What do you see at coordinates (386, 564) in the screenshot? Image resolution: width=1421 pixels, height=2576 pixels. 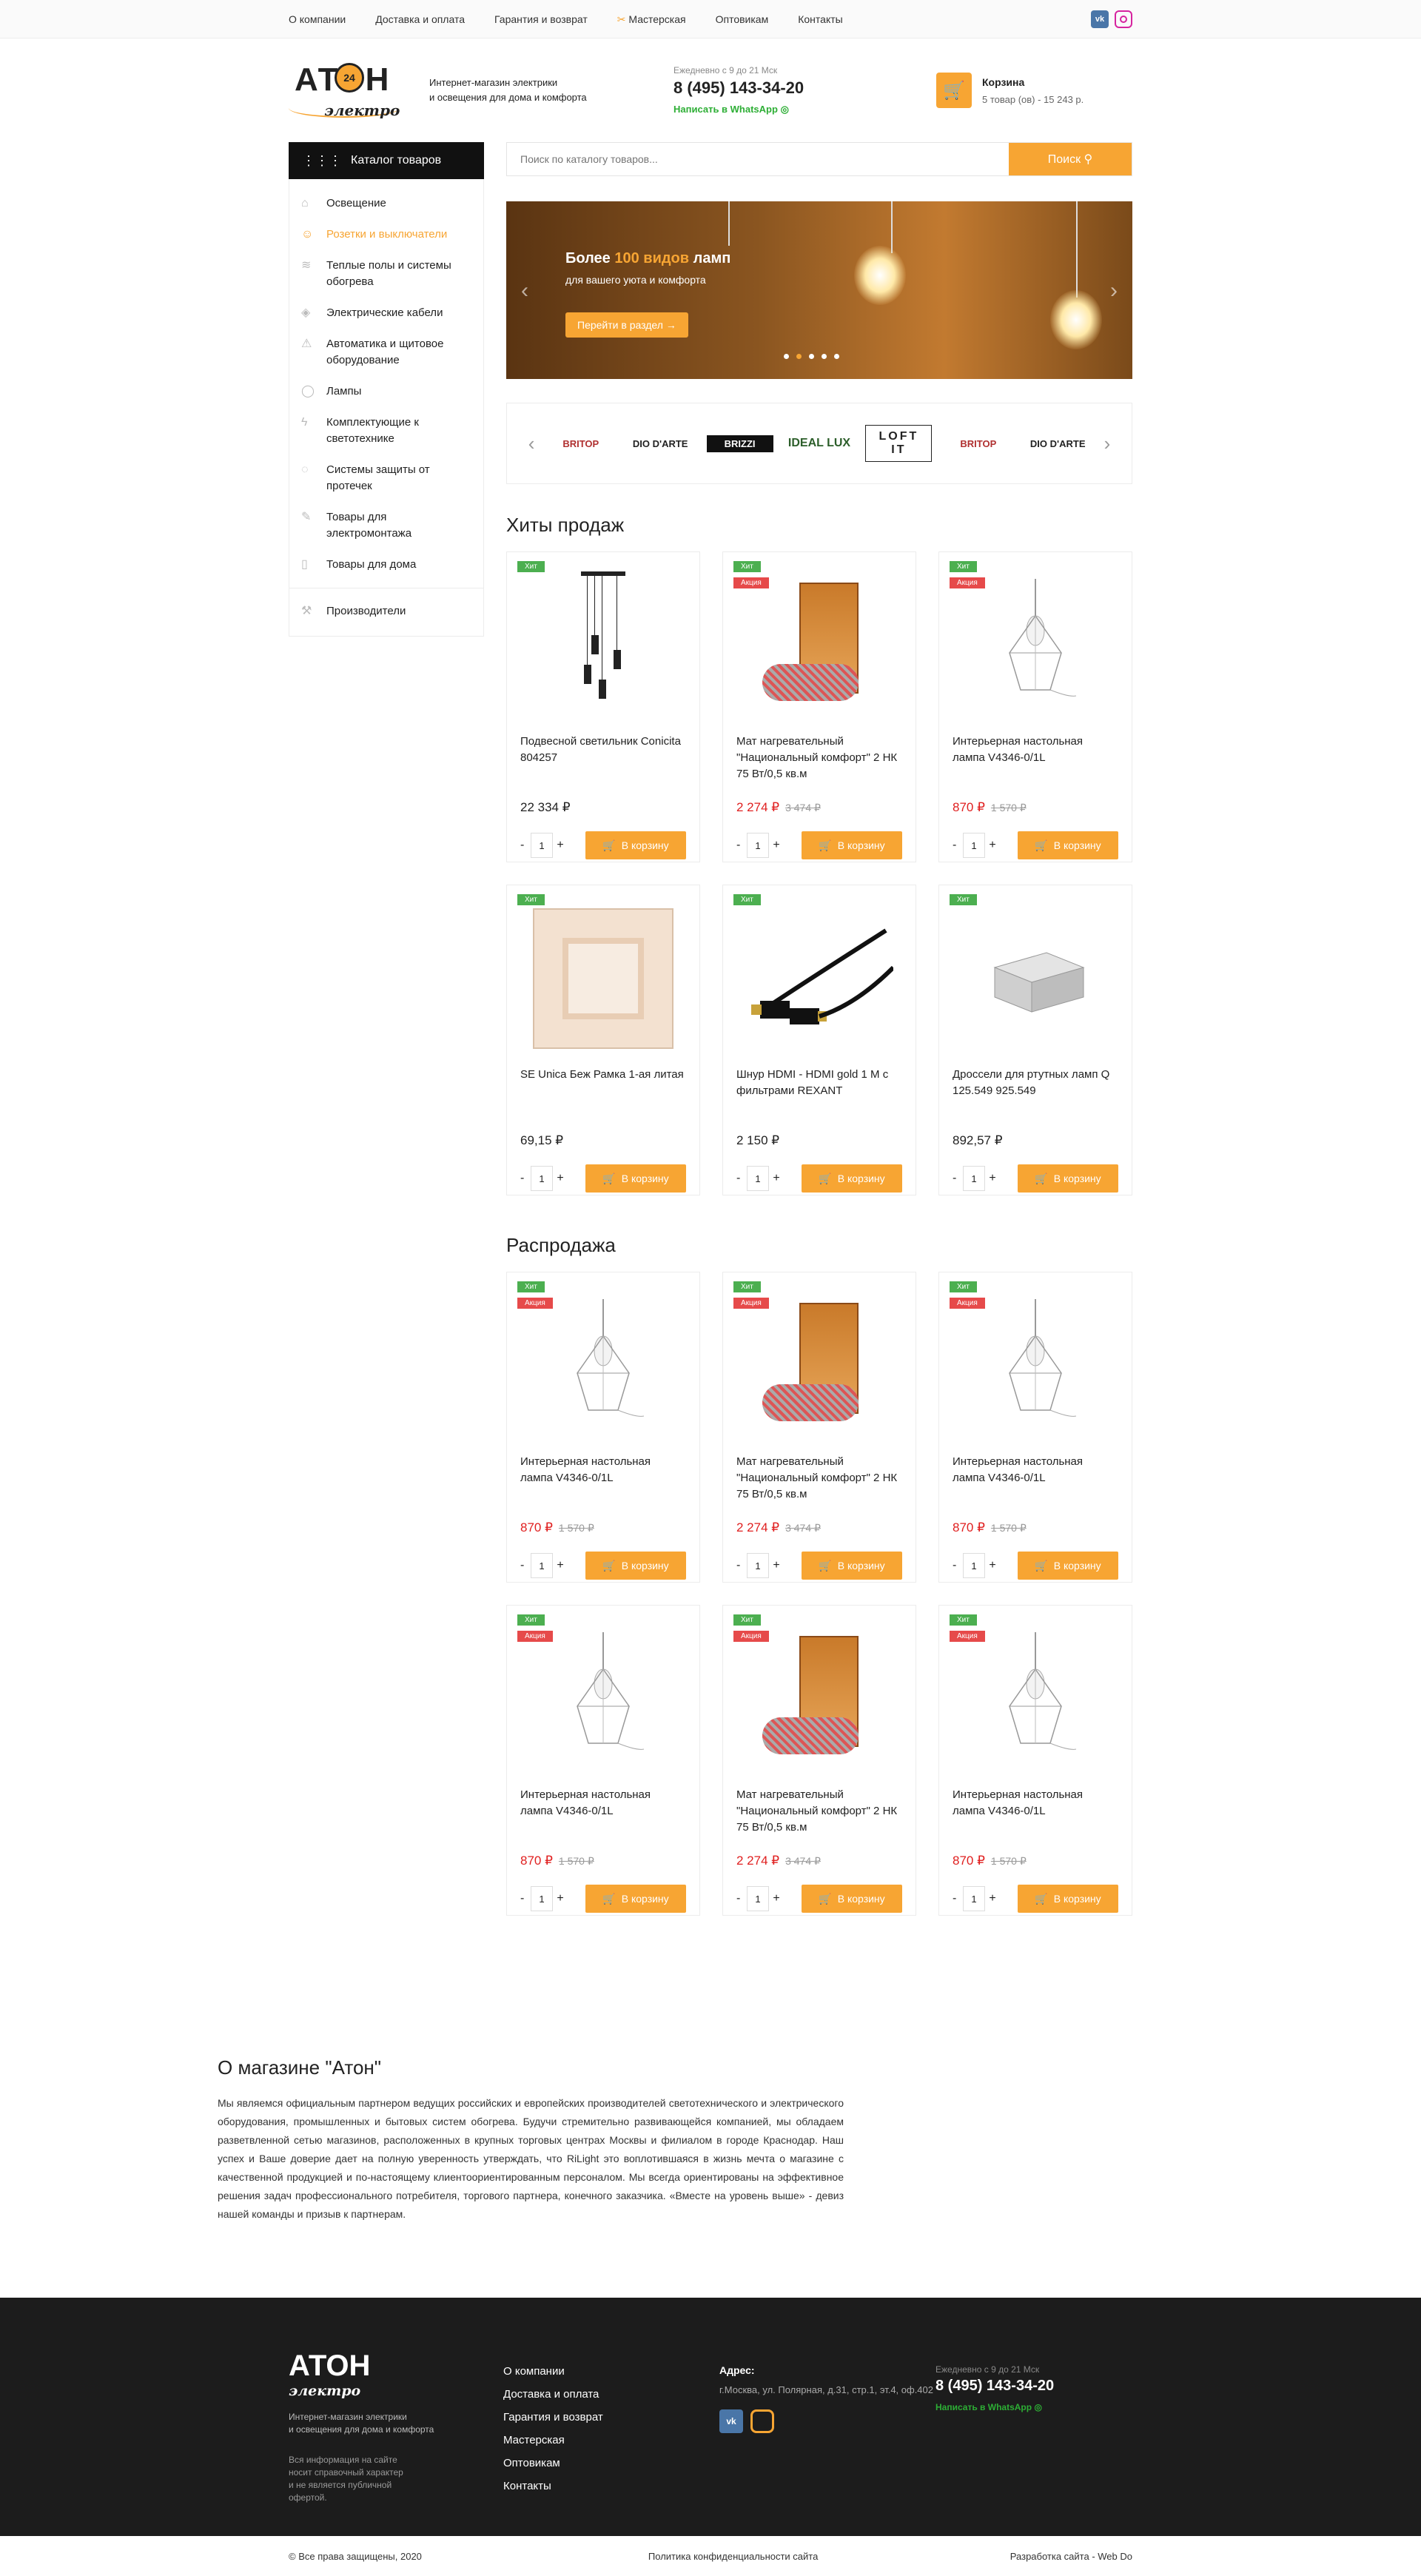 I see `catalog-item-home: ▯ Товары для дома` at bounding box center [386, 564].